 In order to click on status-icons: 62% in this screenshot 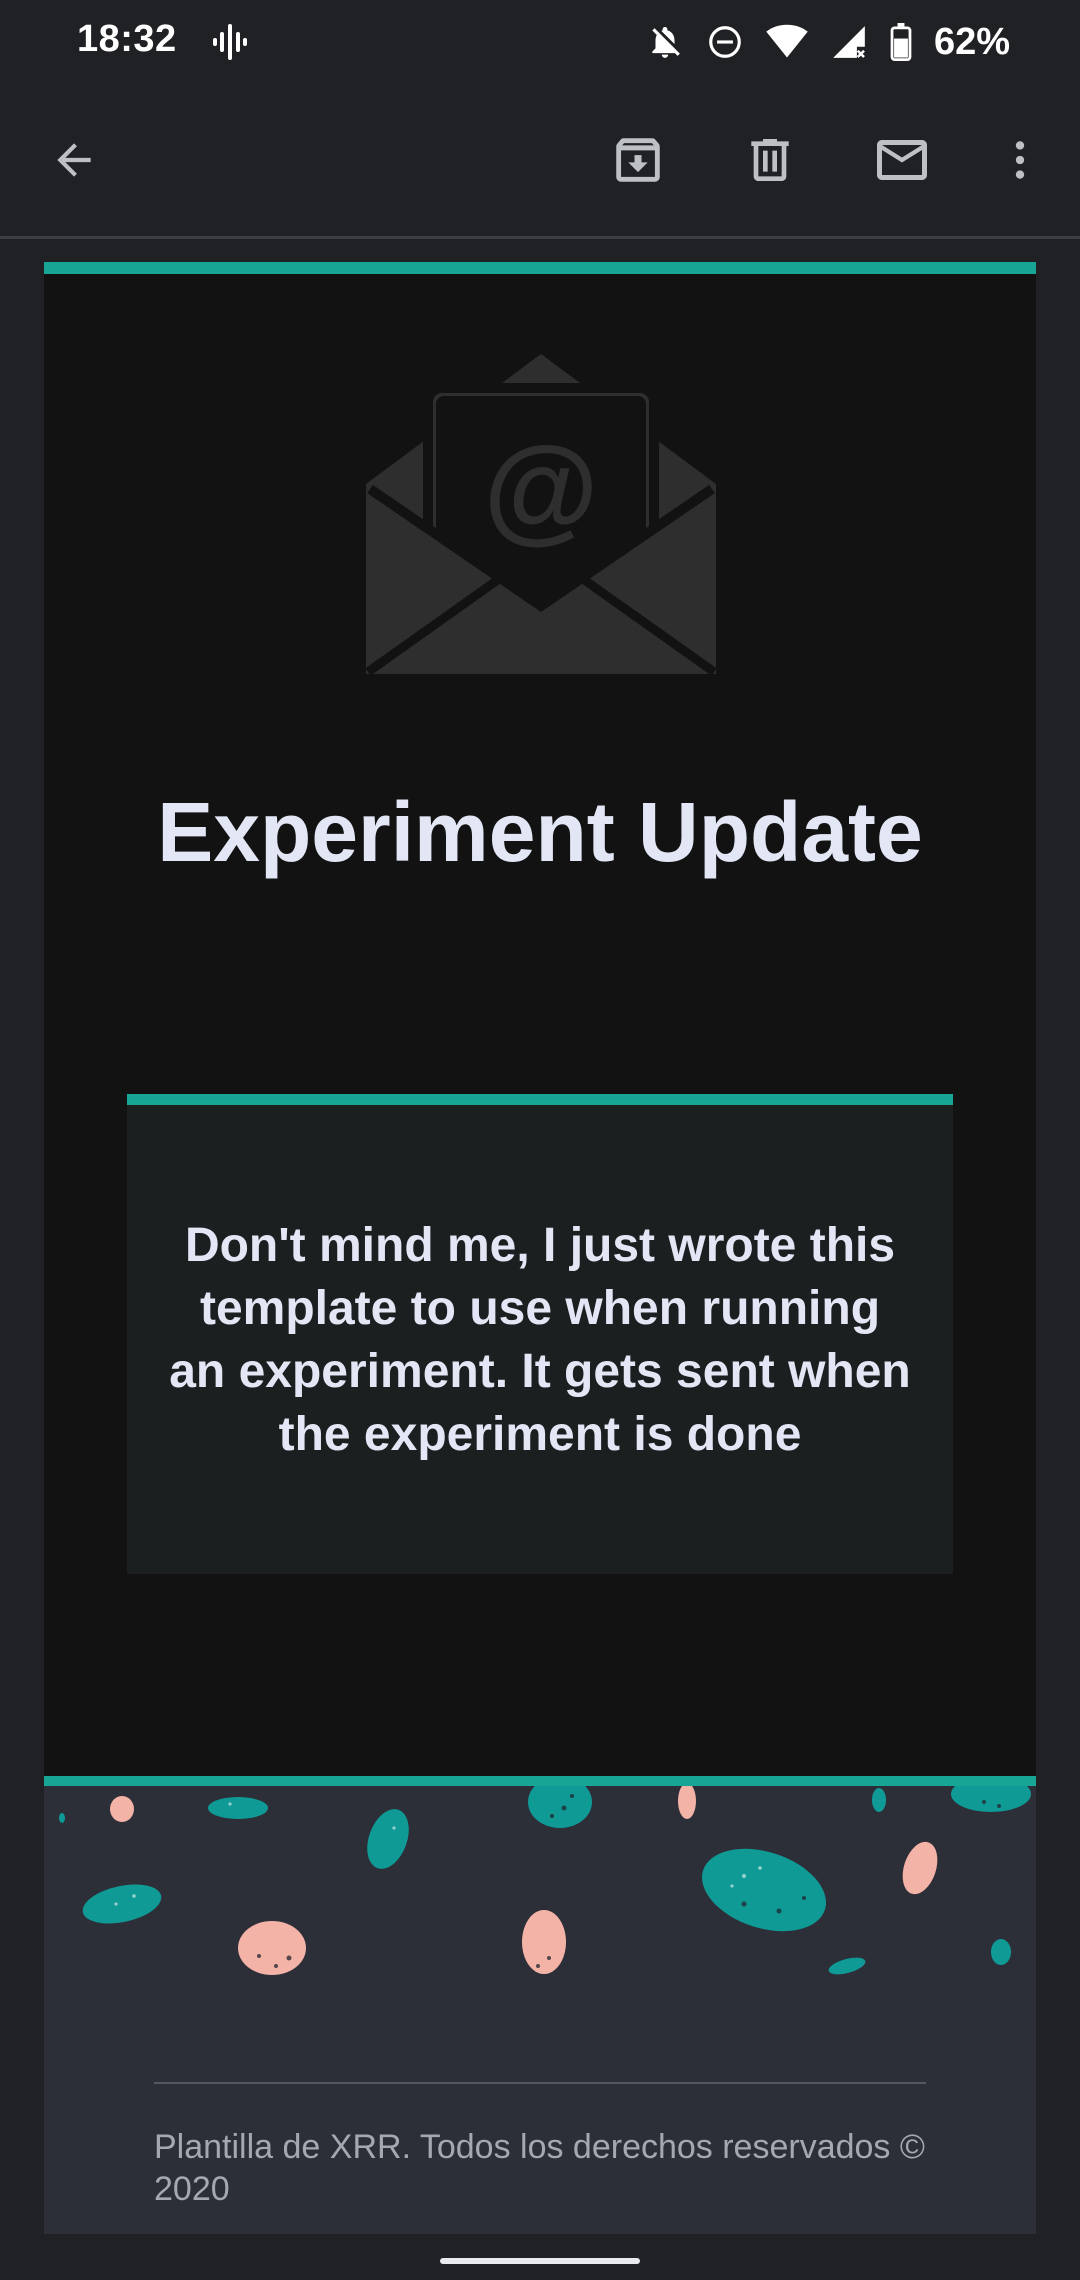, I will do `click(828, 42)`.